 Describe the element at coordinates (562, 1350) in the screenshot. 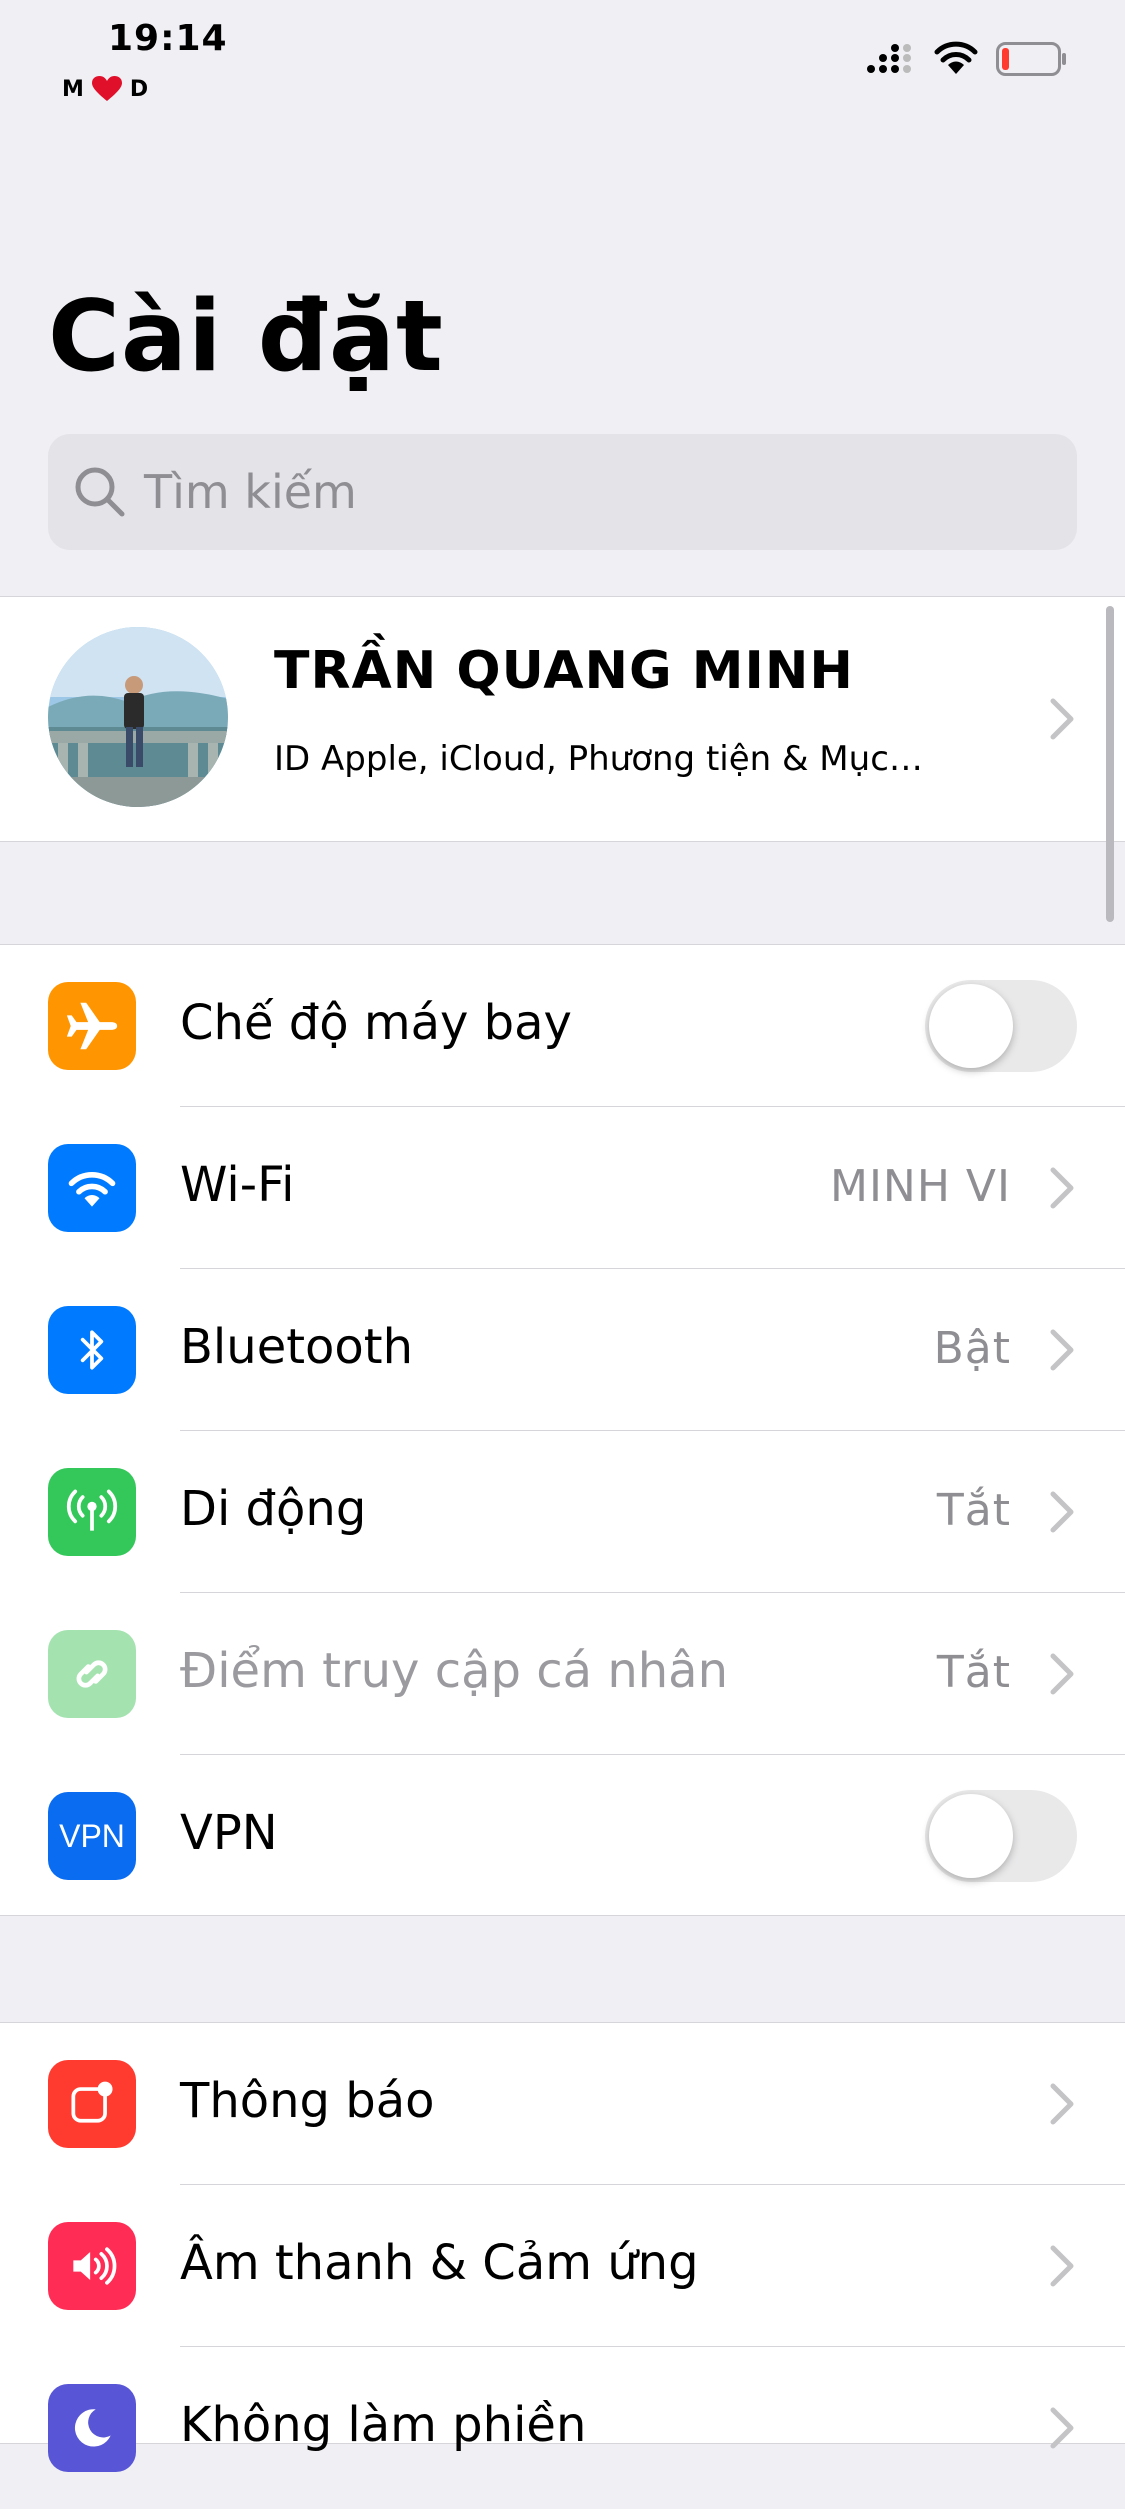

I see `bluetooth-row: Bluetooth Bật` at that location.